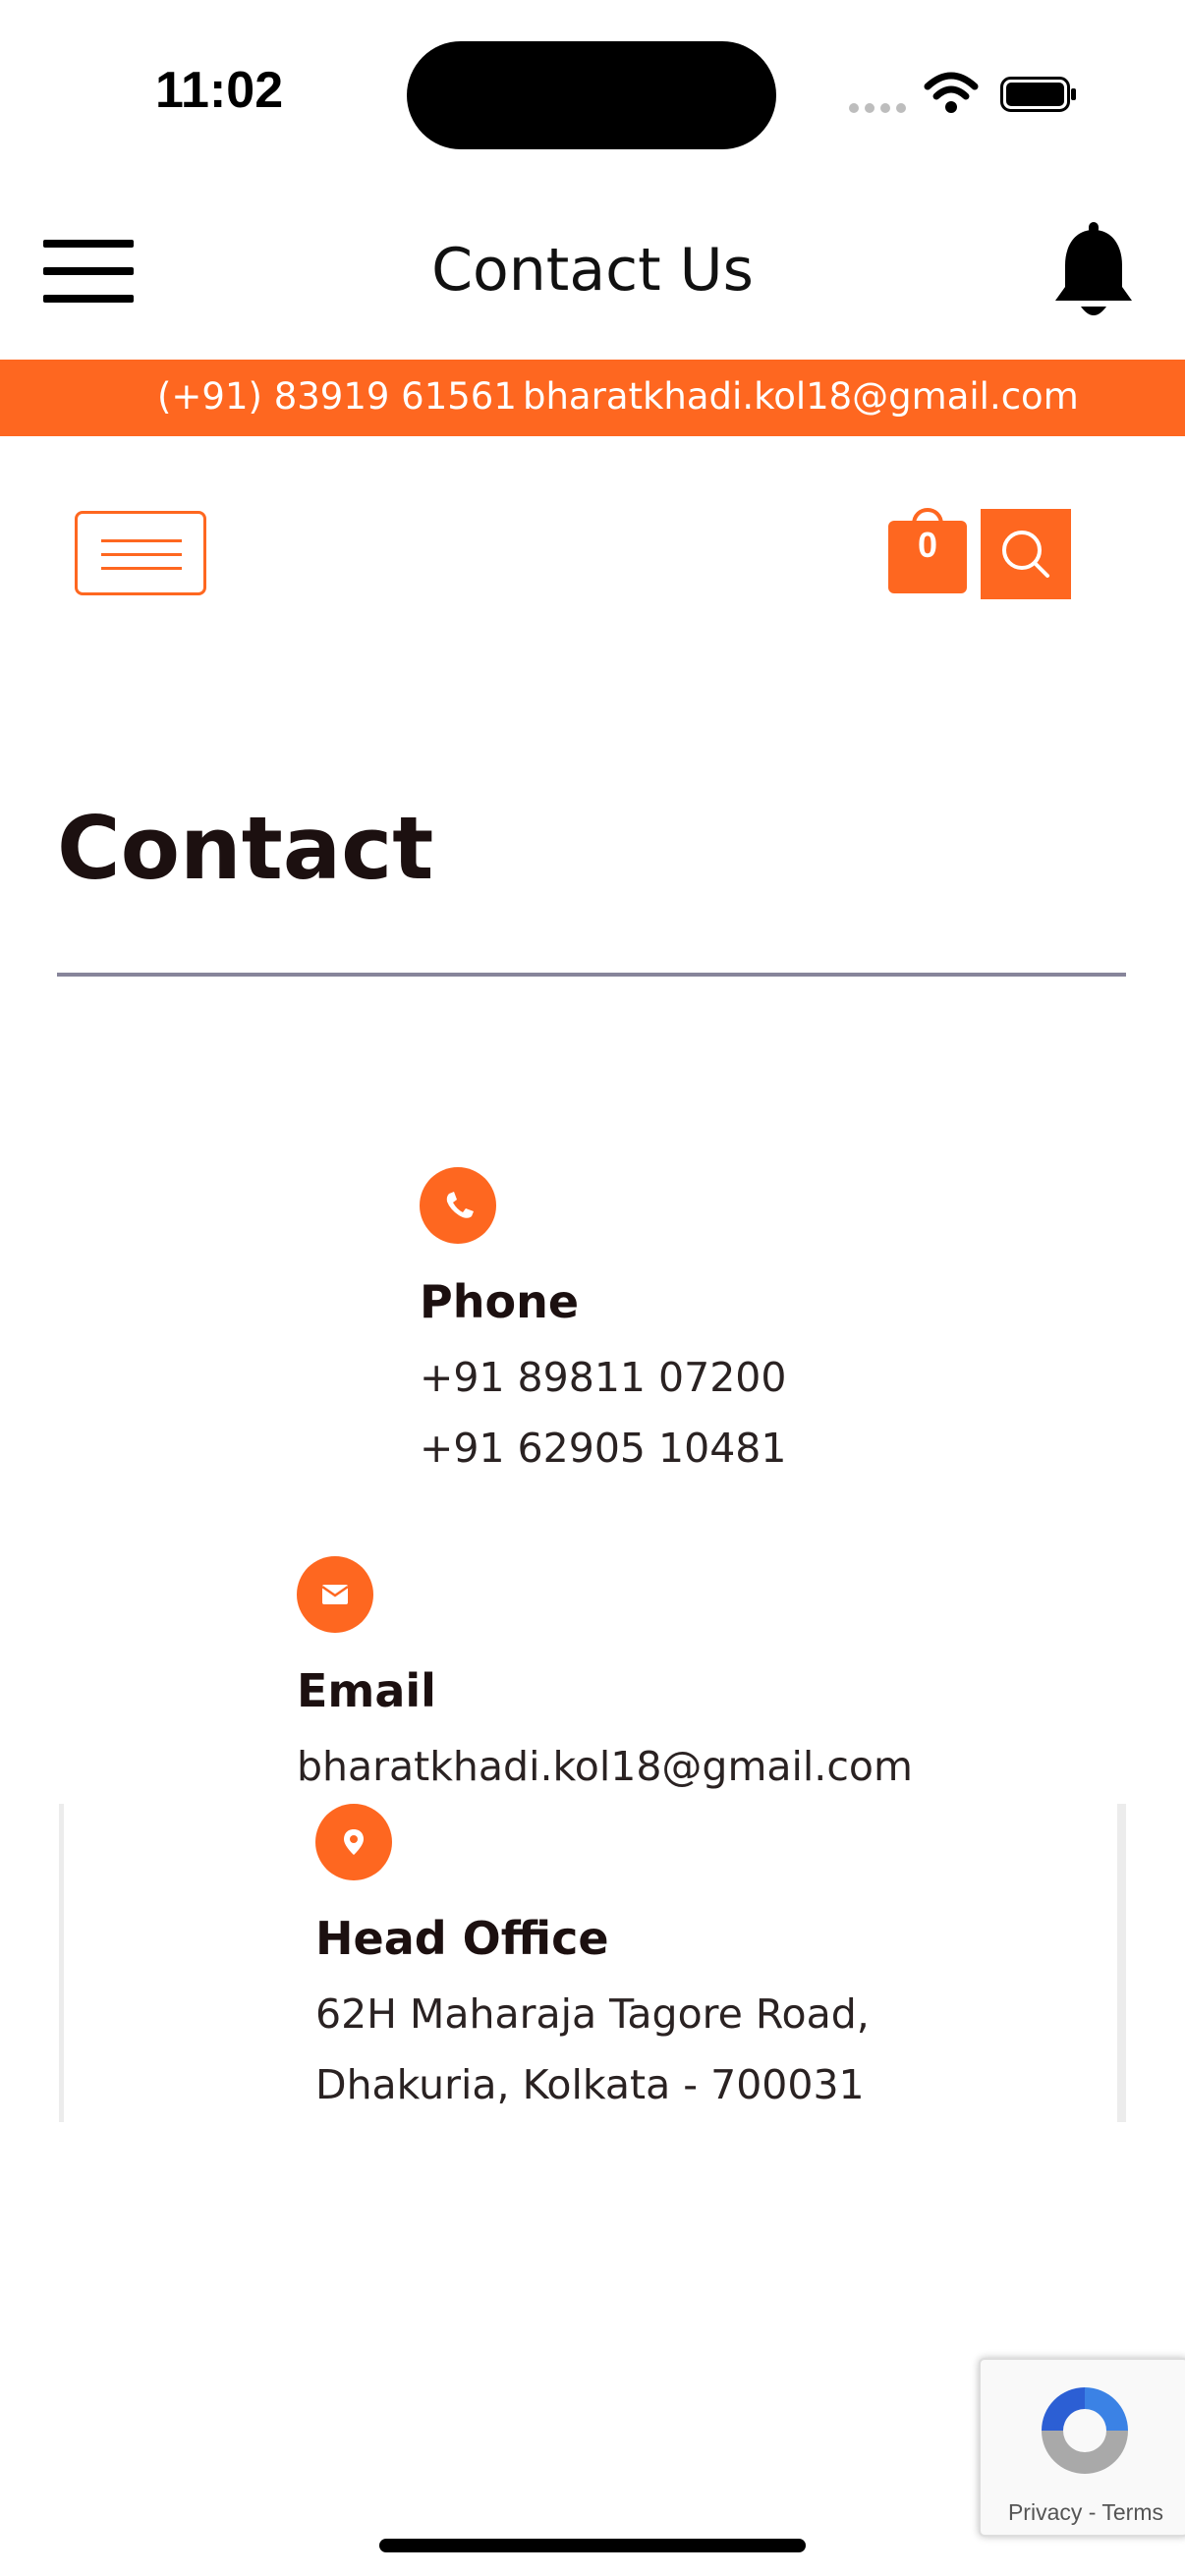 This screenshot has width=1185, height=2576. I want to click on battery-icon, so click(1038, 94).